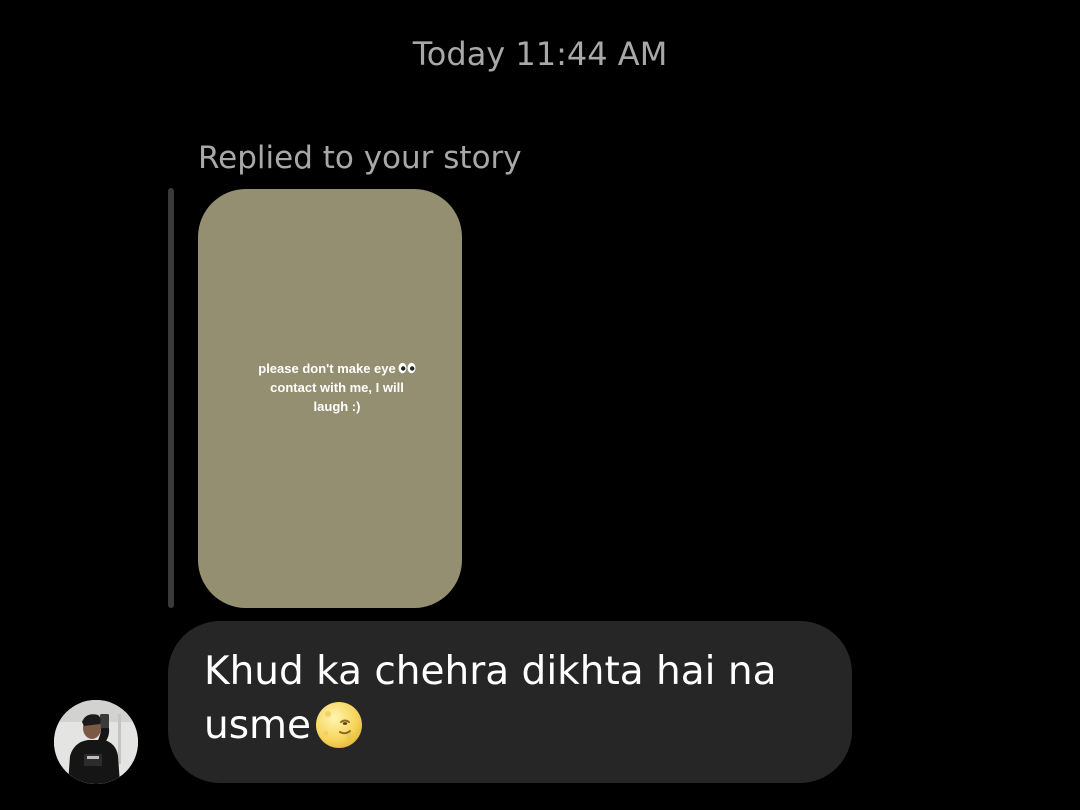 The image size is (1080, 810). Describe the element at coordinates (337, 368) in the screenshot. I see `story-caption-line-1: please don't make eye` at that location.